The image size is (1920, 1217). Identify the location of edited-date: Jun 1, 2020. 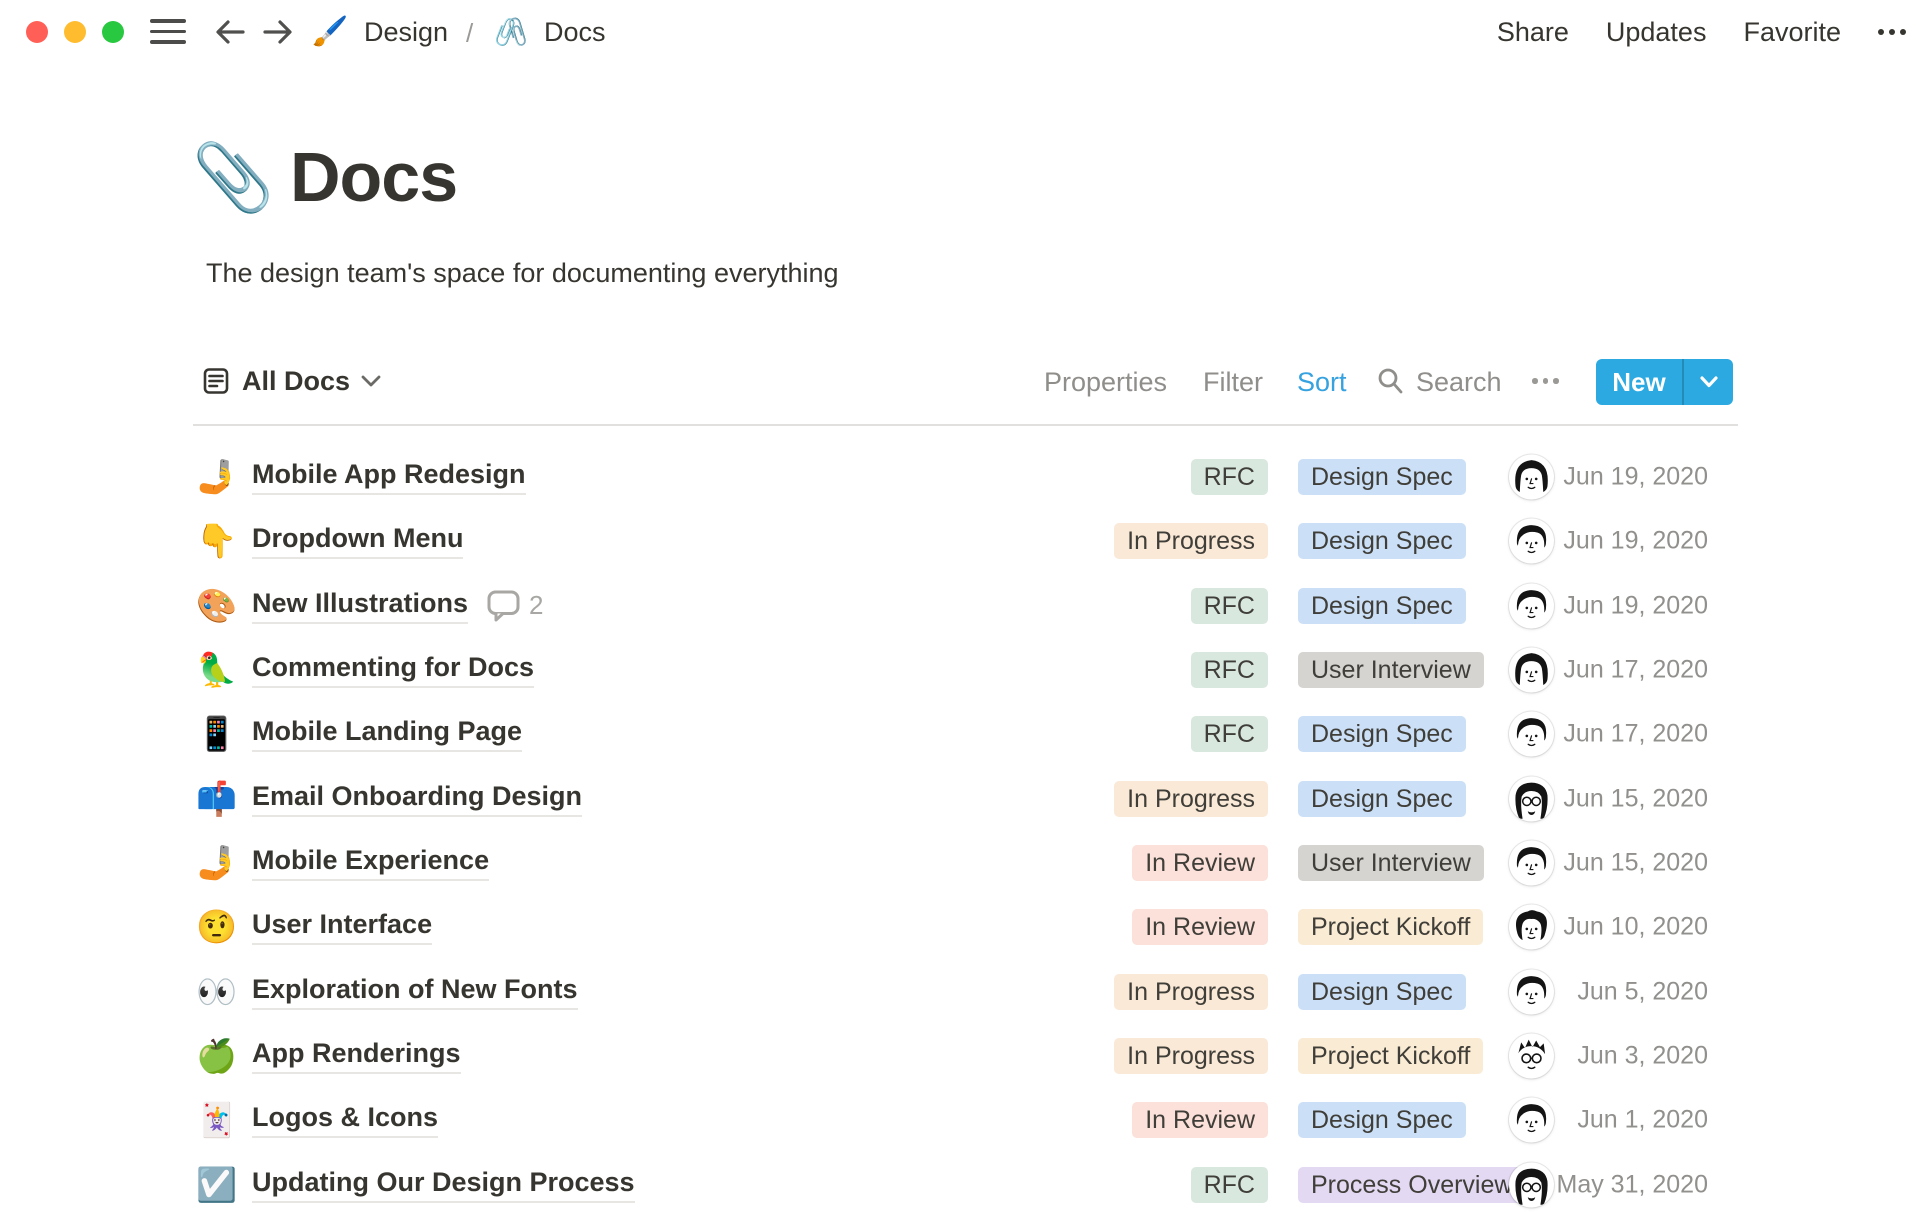
(1628, 1120).